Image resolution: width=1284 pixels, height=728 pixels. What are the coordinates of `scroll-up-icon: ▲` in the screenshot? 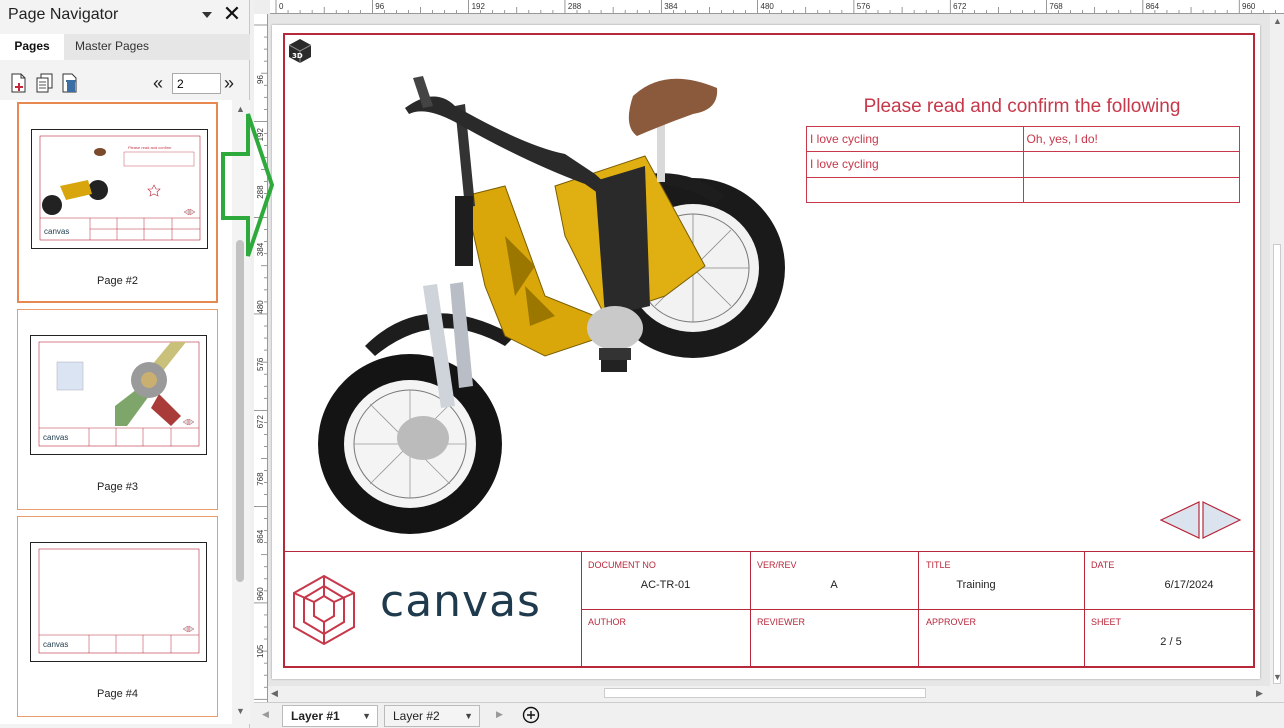 It's located at (1277, 21).